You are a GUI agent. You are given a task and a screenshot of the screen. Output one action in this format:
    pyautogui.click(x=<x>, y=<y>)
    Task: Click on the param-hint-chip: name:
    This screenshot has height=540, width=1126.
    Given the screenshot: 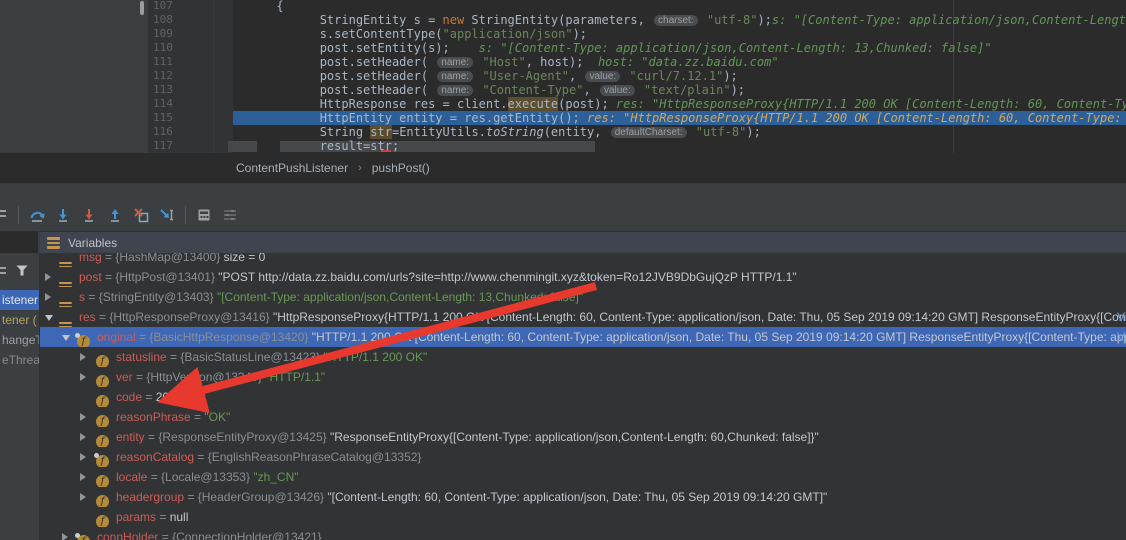 What is the action you would take?
    pyautogui.click(x=455, y=90)
    